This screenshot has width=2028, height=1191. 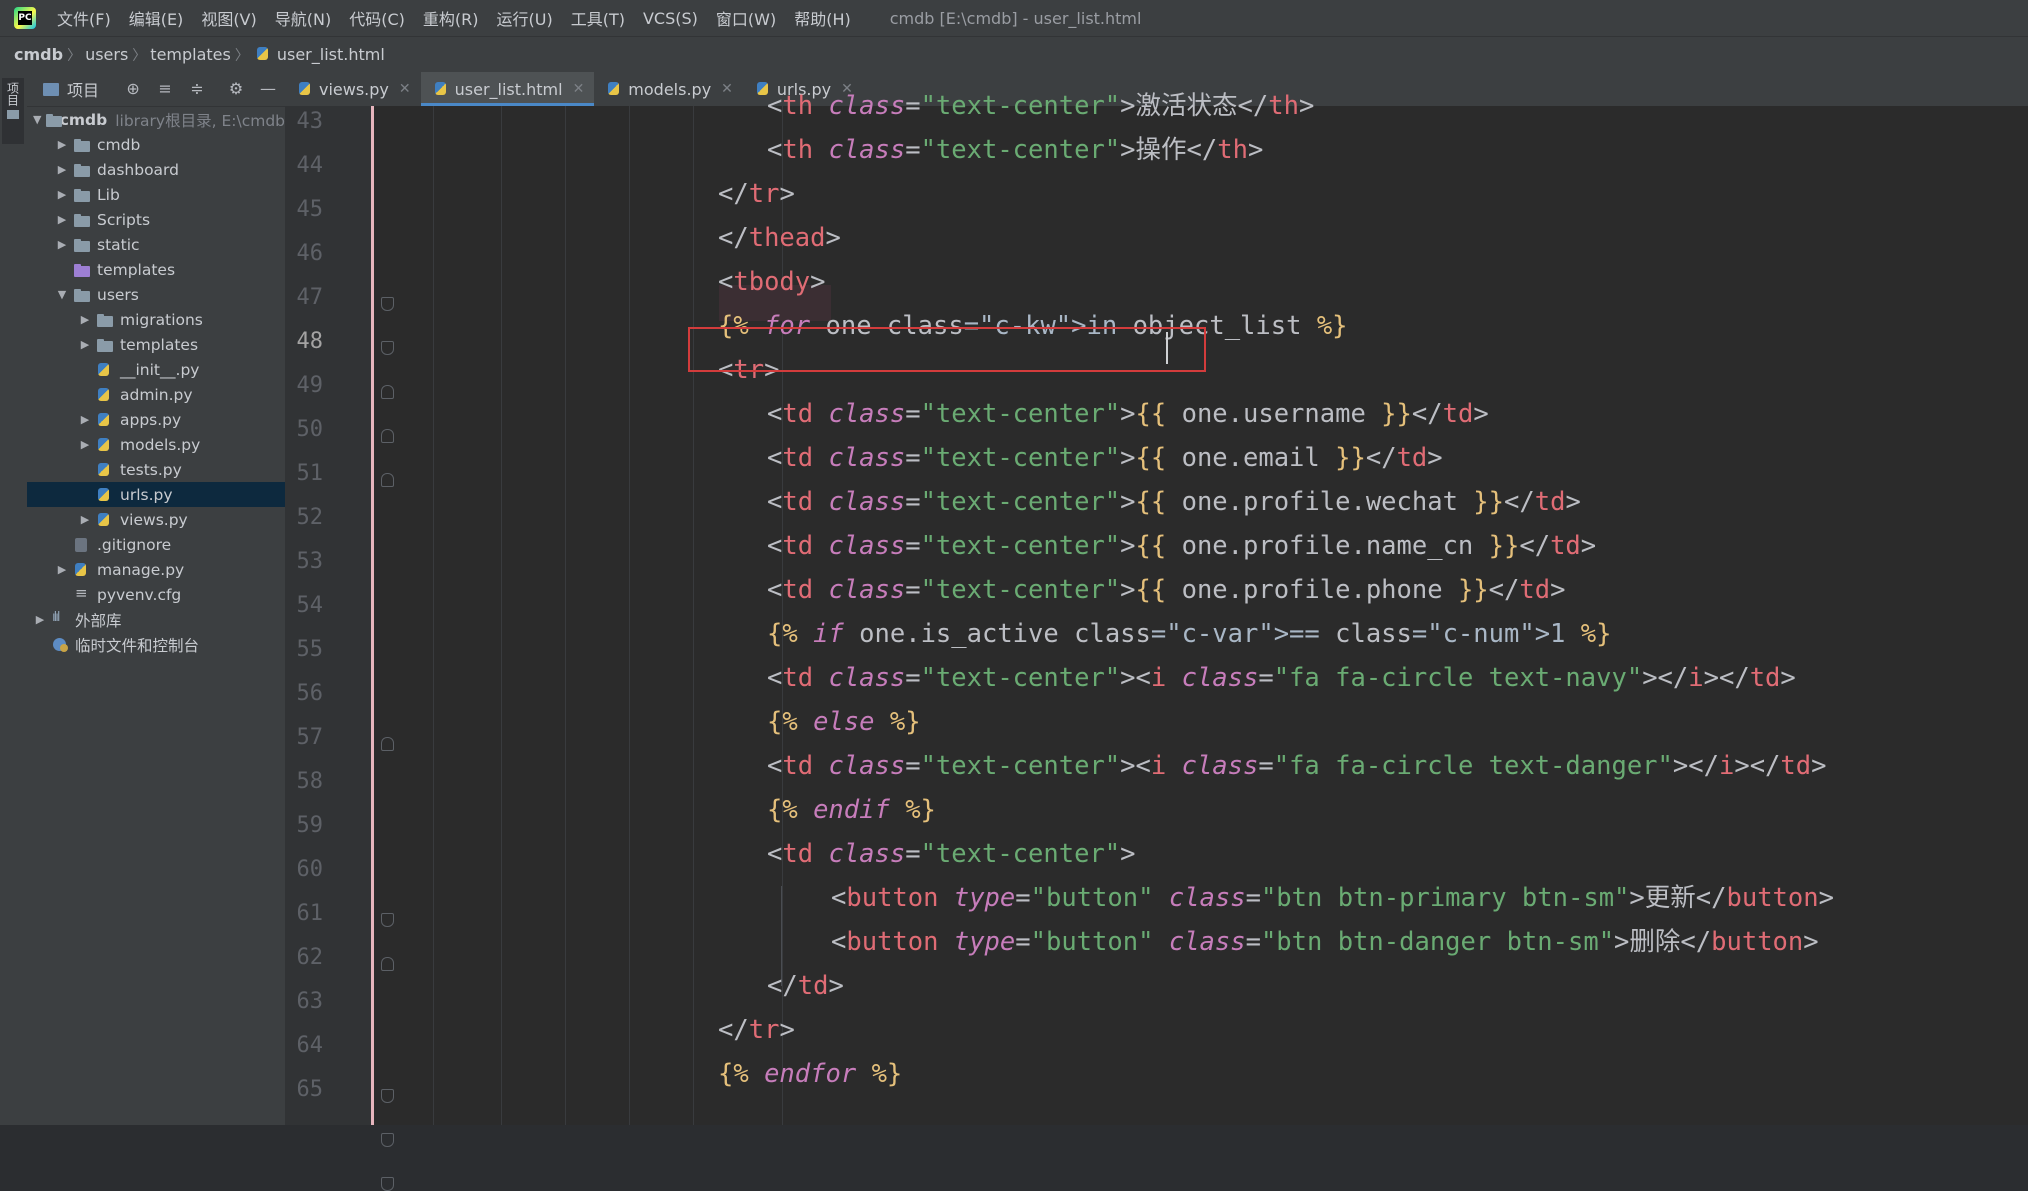 I want to click on tree-item-migrations: ▶ migrations, so click(x=156, y=319).